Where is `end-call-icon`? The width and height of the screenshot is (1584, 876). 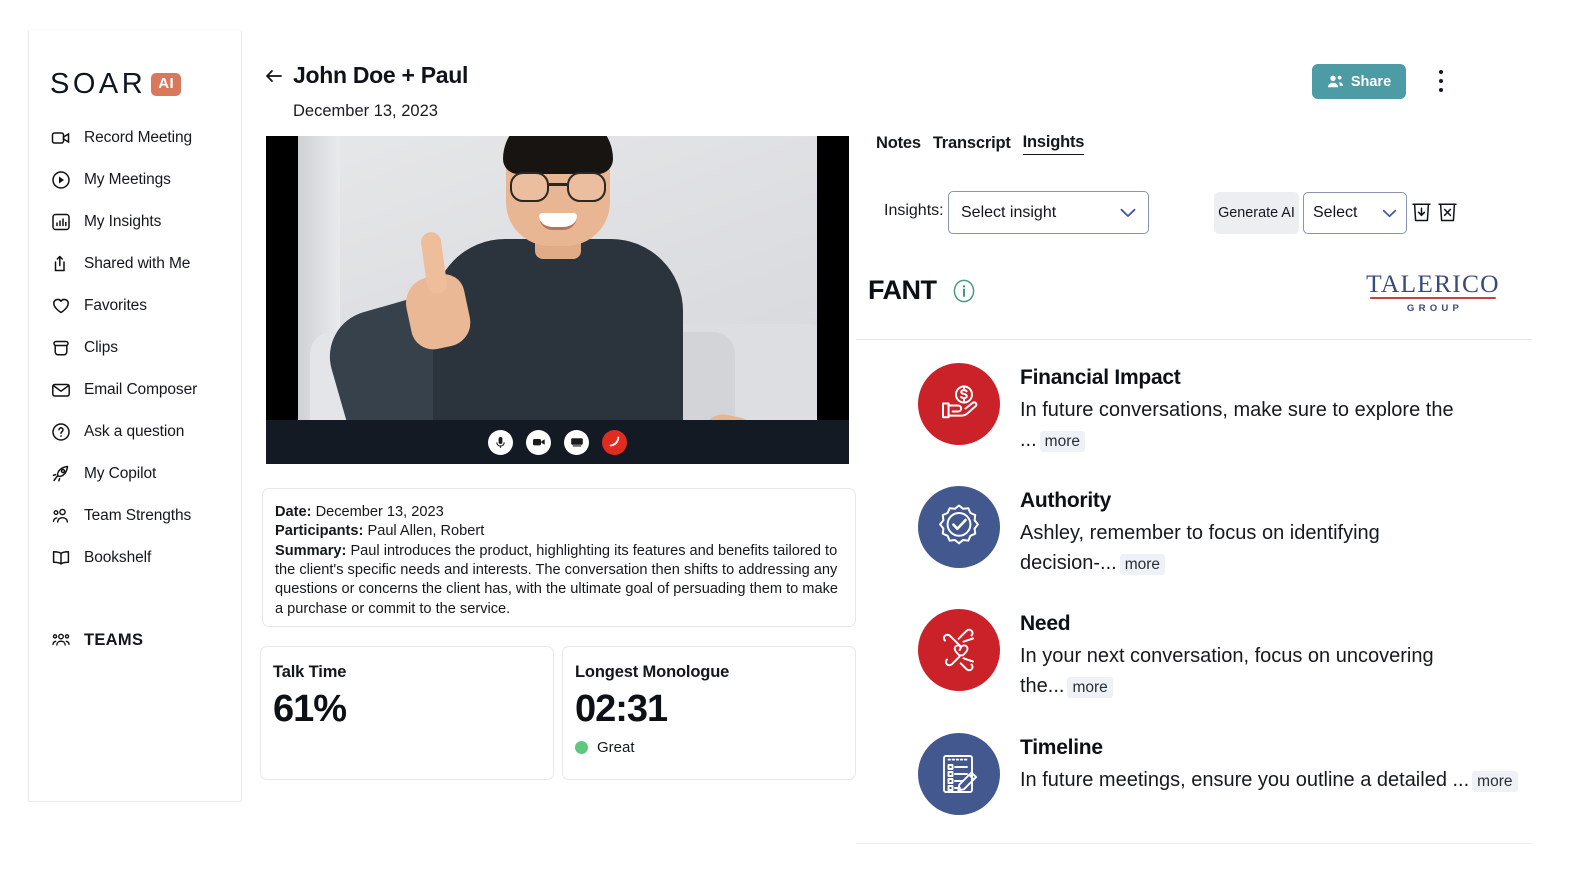
end-call-icon is located at coordinates (614, 442).